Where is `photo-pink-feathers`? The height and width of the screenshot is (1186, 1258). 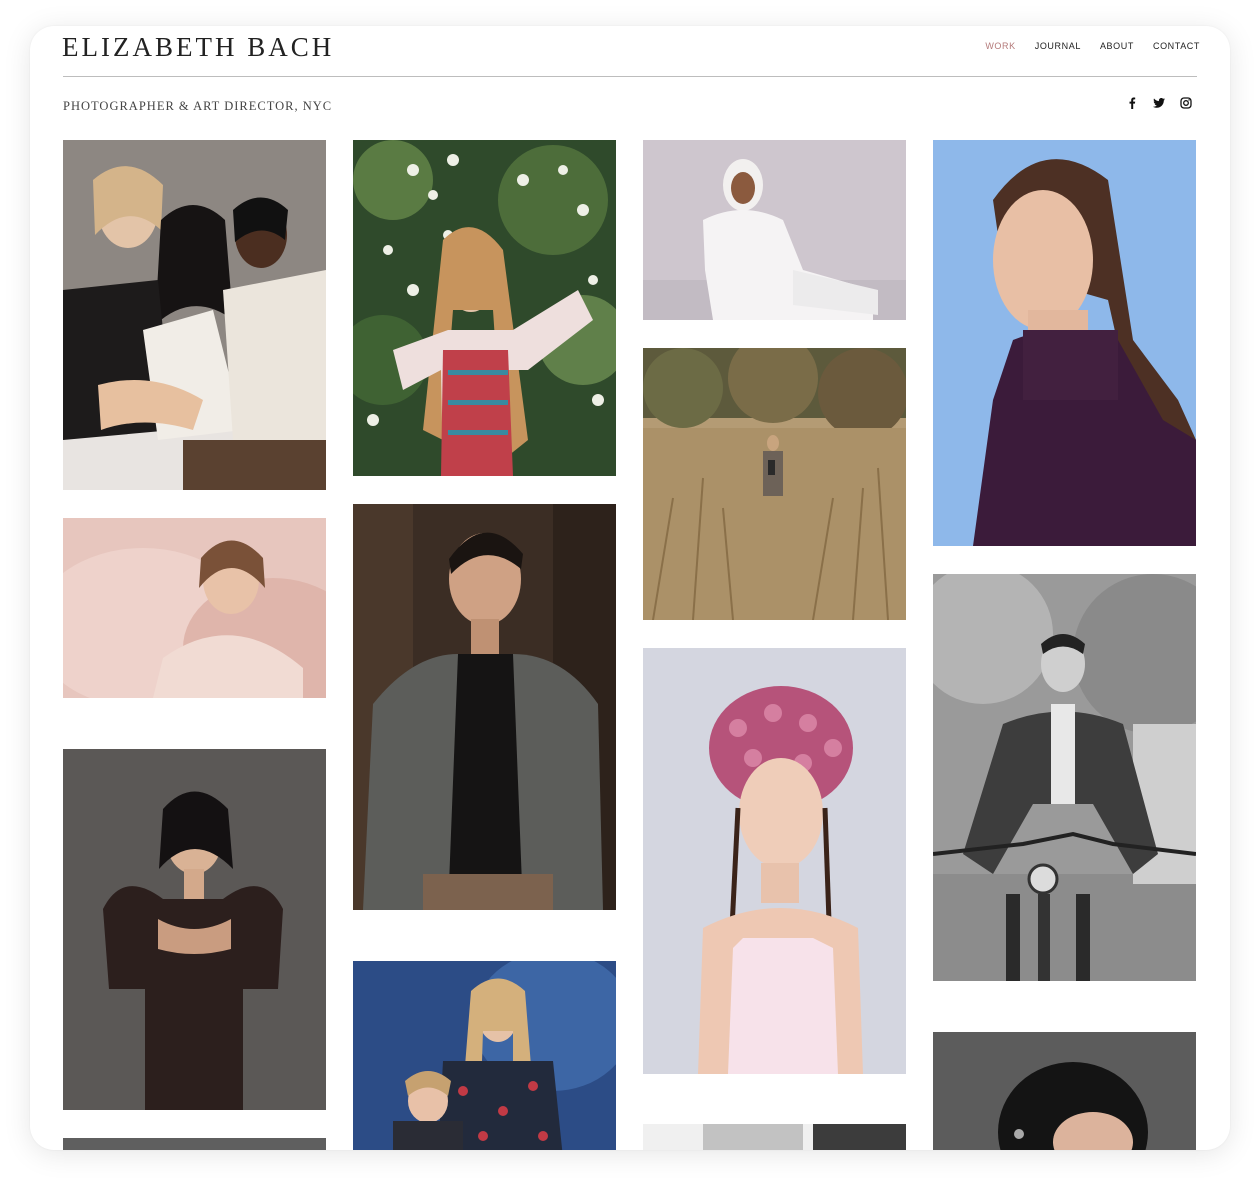 photo-pink-feathers is located at coordinates (194, 608).